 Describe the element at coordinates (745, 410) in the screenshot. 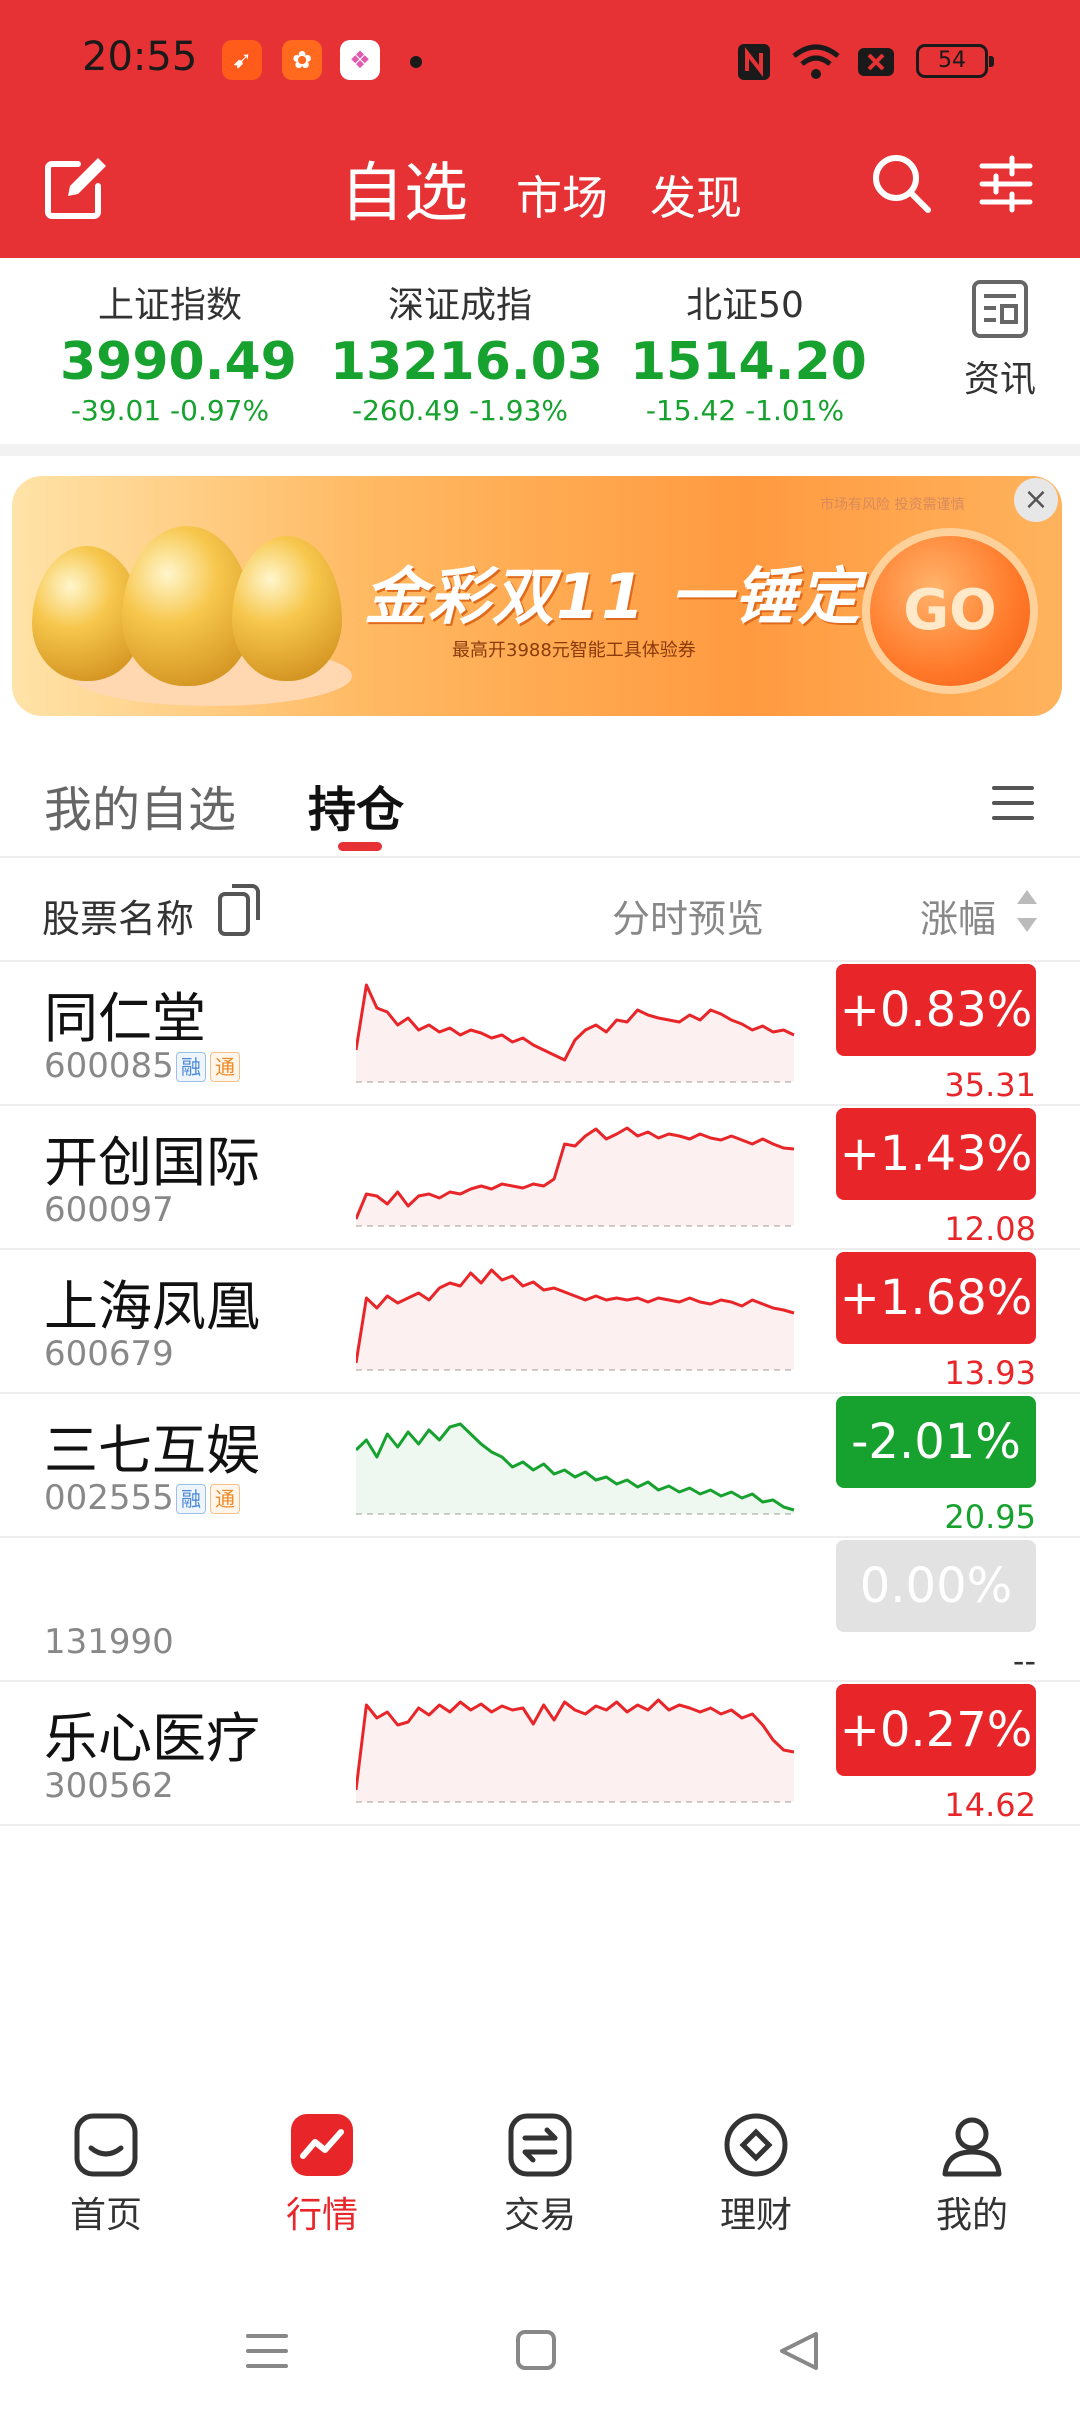

I see `index-change: -15.42 -1.01%` at that location.